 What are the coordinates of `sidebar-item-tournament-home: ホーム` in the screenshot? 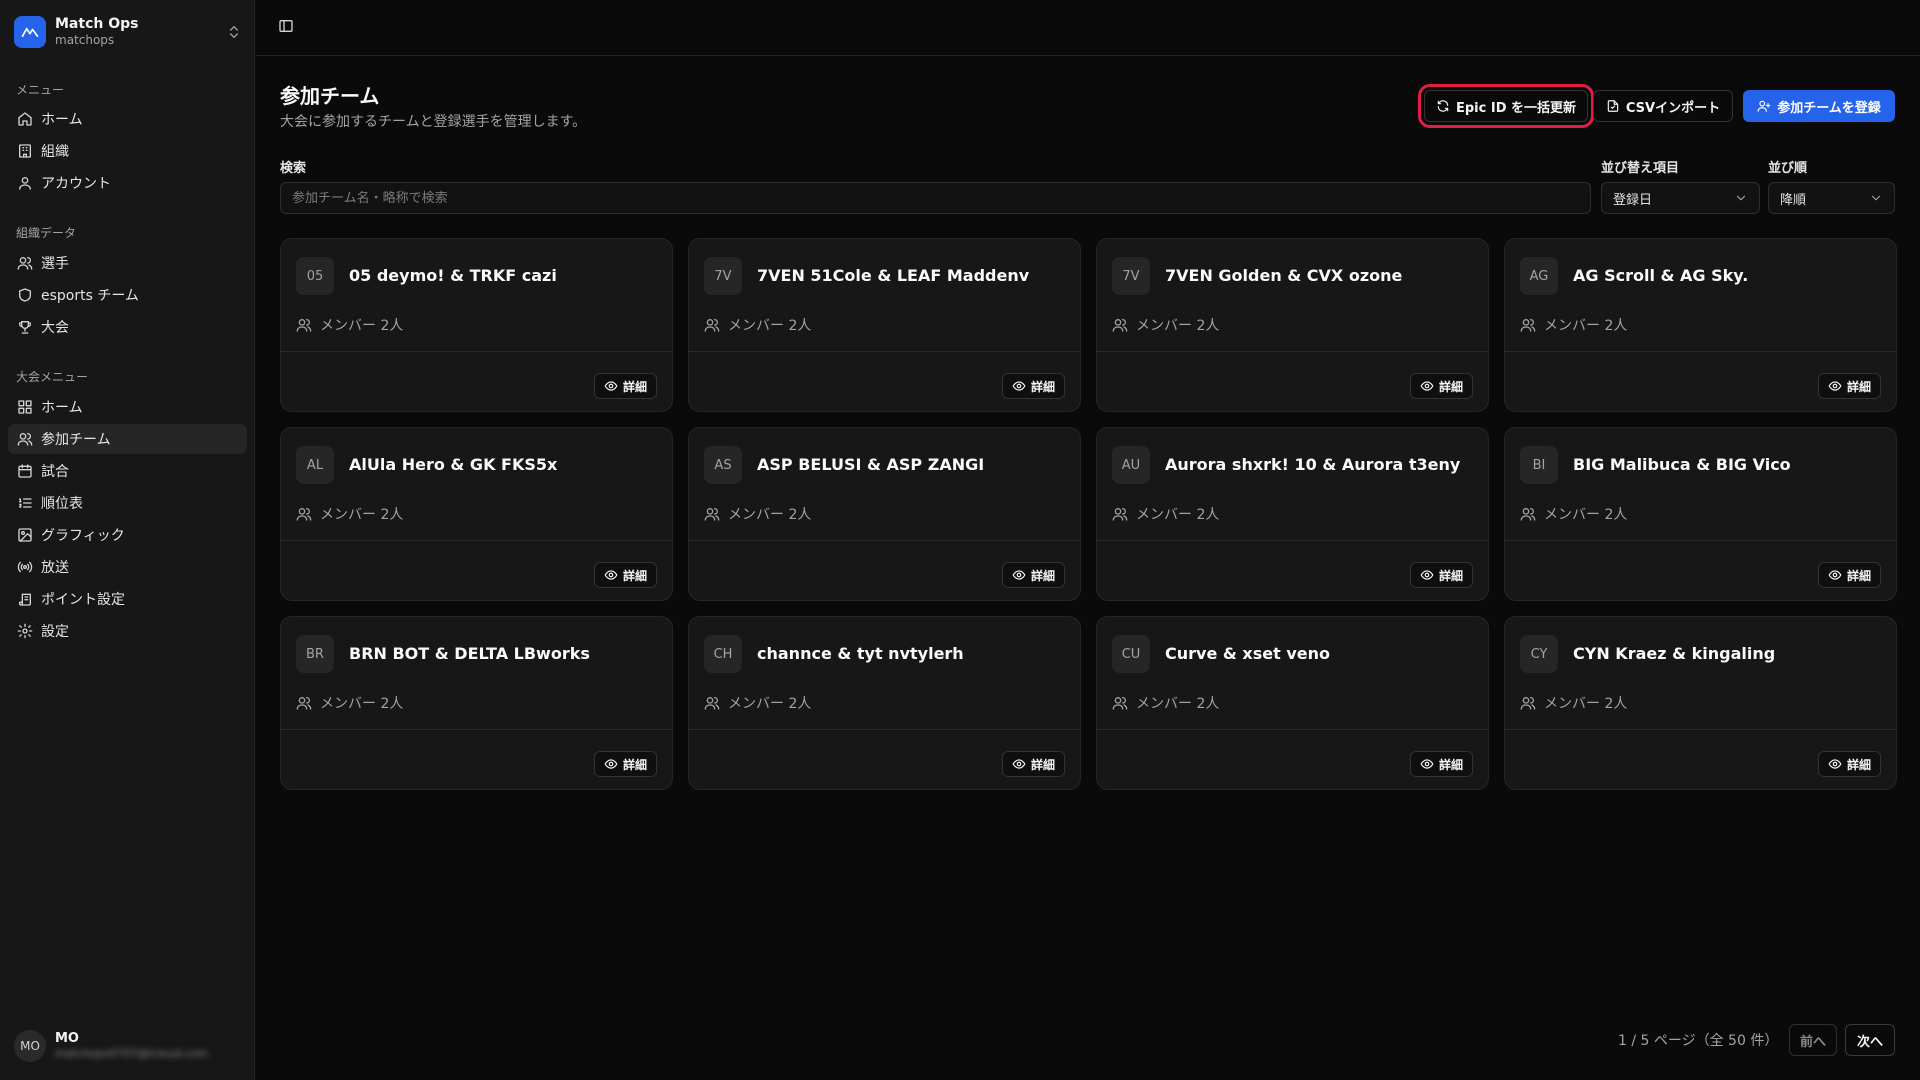 It's located at (127, 407).